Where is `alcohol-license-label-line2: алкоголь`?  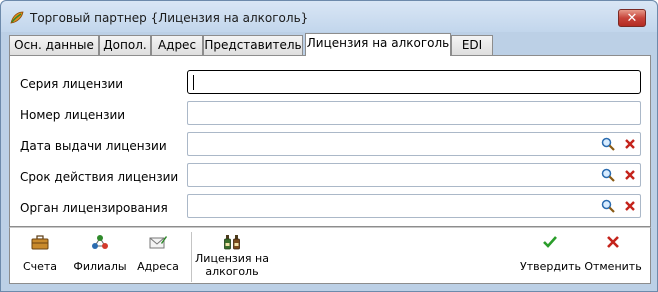 alcohol-license-label-line2: алкоголь is located at coordinates (232, 271).